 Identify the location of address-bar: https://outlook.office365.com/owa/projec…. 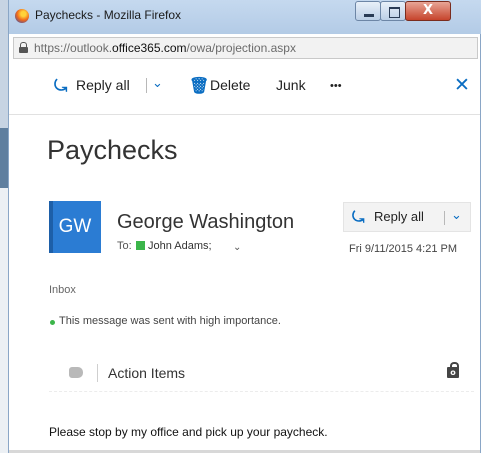
(245, 48).